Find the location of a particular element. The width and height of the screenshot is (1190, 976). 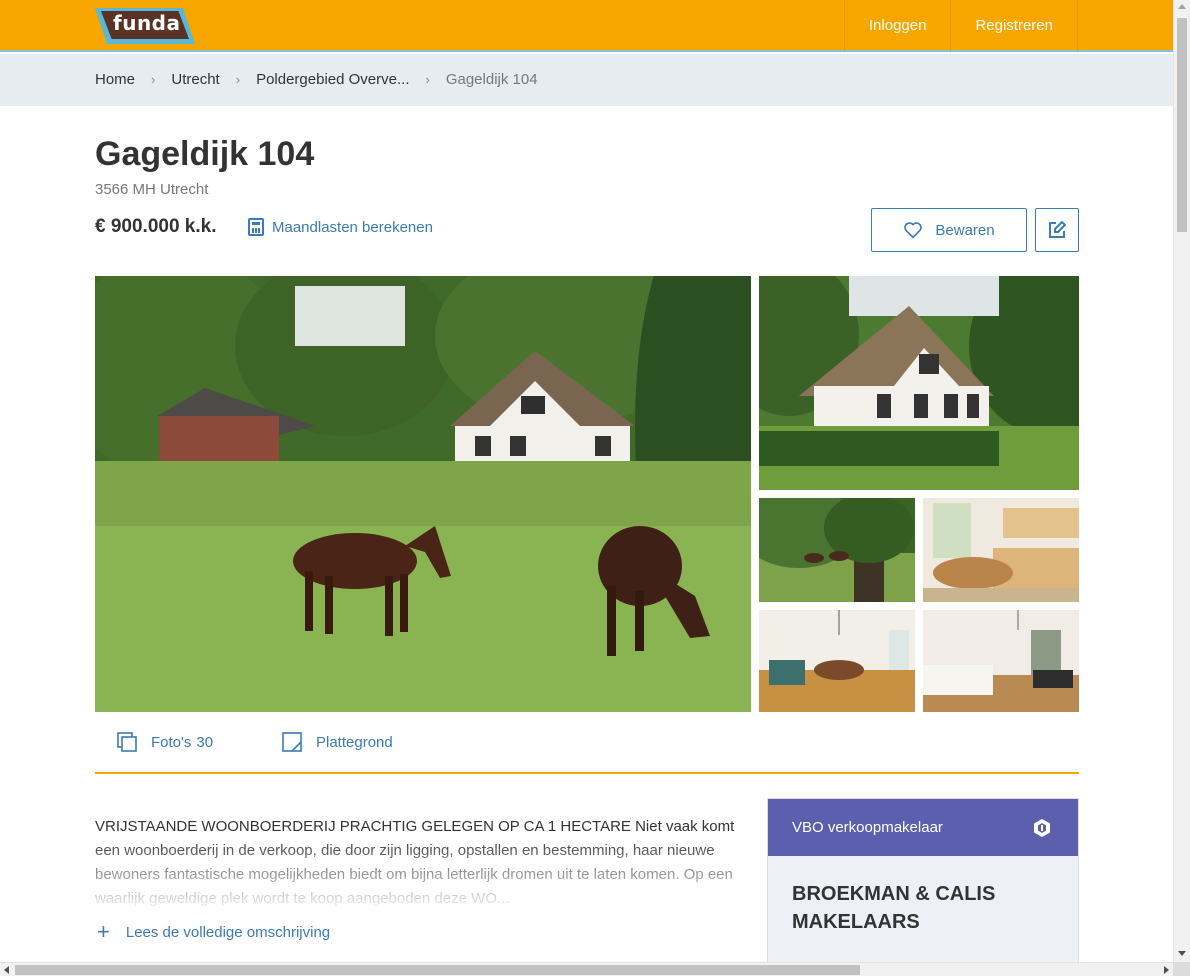

edit-button is located at coordinates (1057, 230).